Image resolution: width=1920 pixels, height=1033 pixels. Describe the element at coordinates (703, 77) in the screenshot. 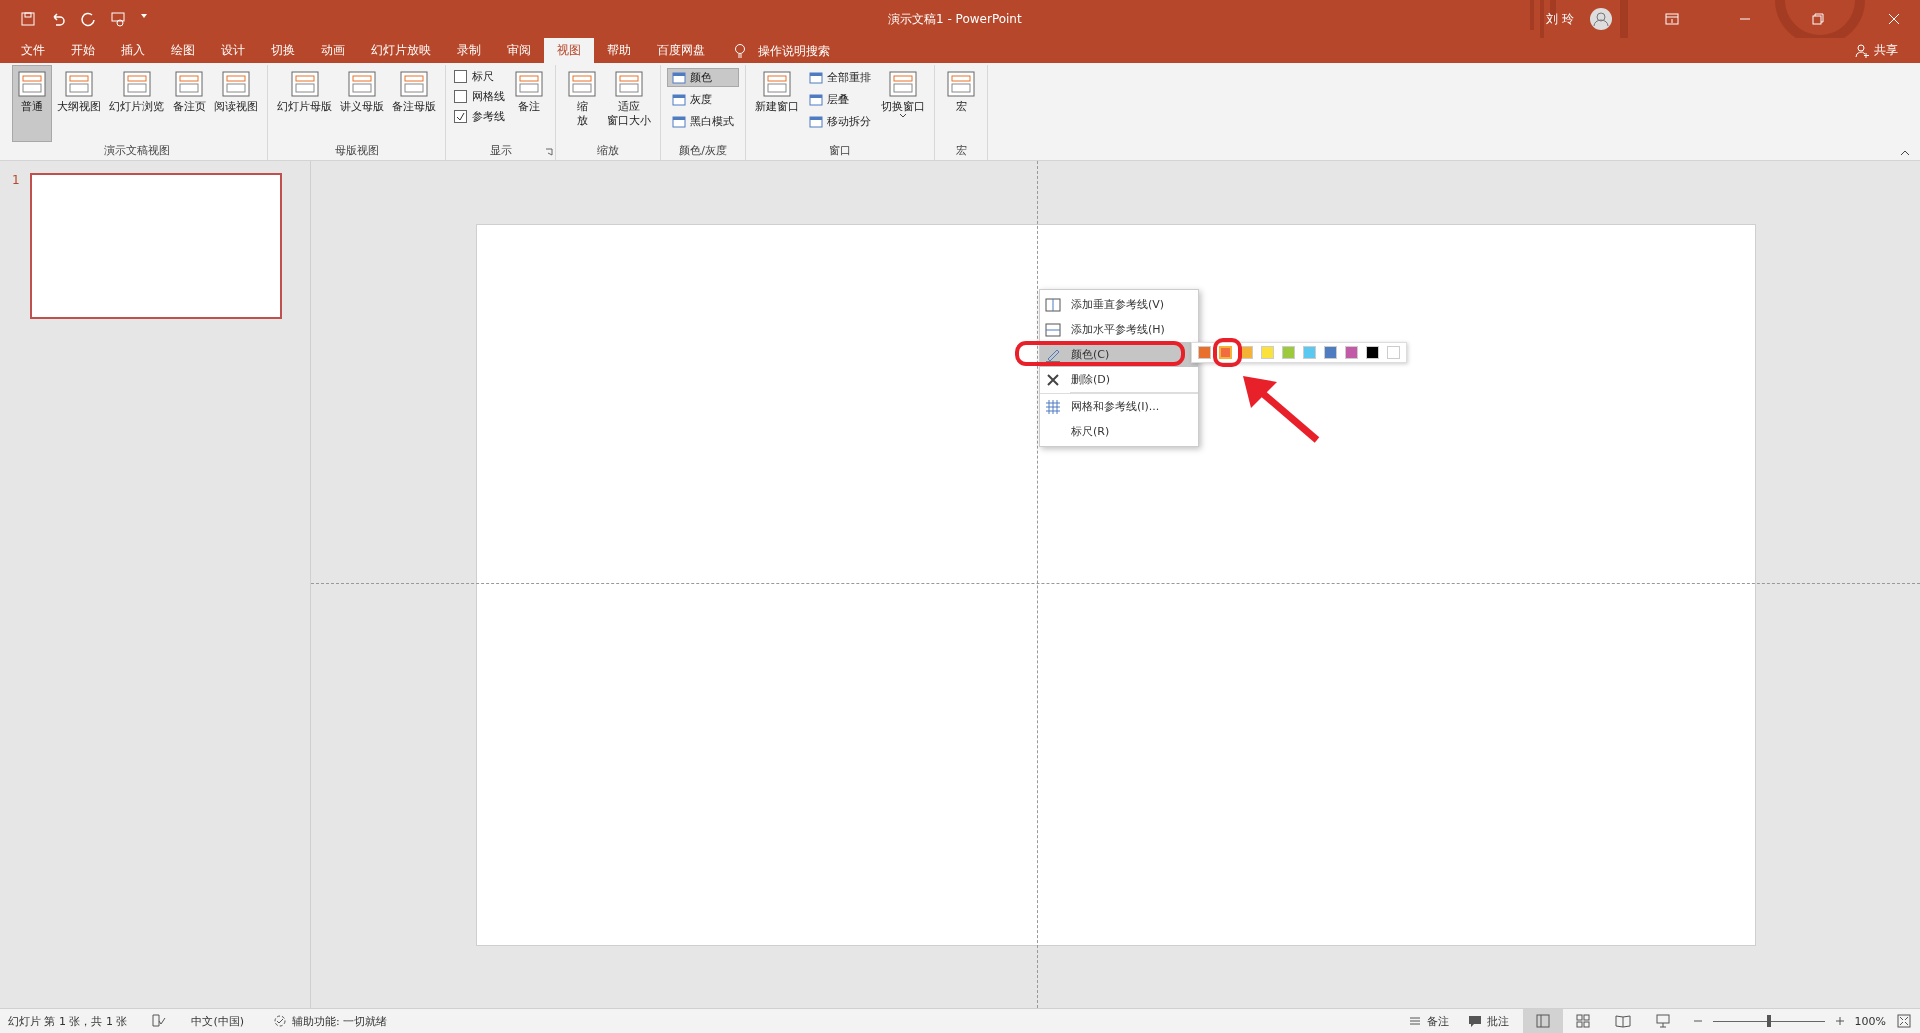

I see `ribbon-button: 颜色` at that location.